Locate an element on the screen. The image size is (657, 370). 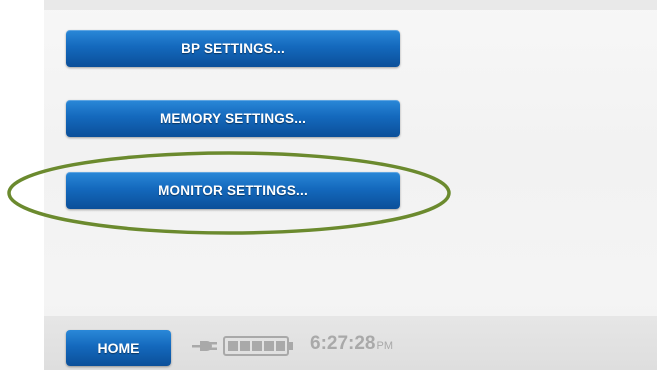
clock: 6:27:28PM is located at coordinates (351, 344).